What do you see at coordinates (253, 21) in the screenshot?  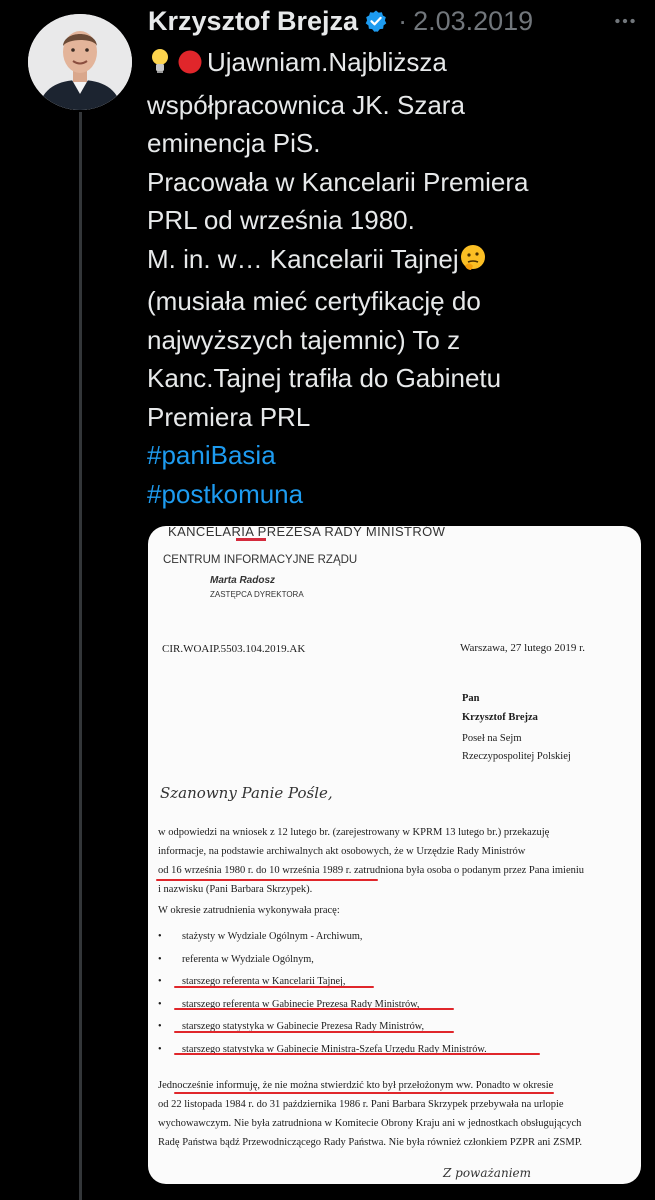 I see `author-name: Krzysztof Brejza` at bounding box center [253, 21].